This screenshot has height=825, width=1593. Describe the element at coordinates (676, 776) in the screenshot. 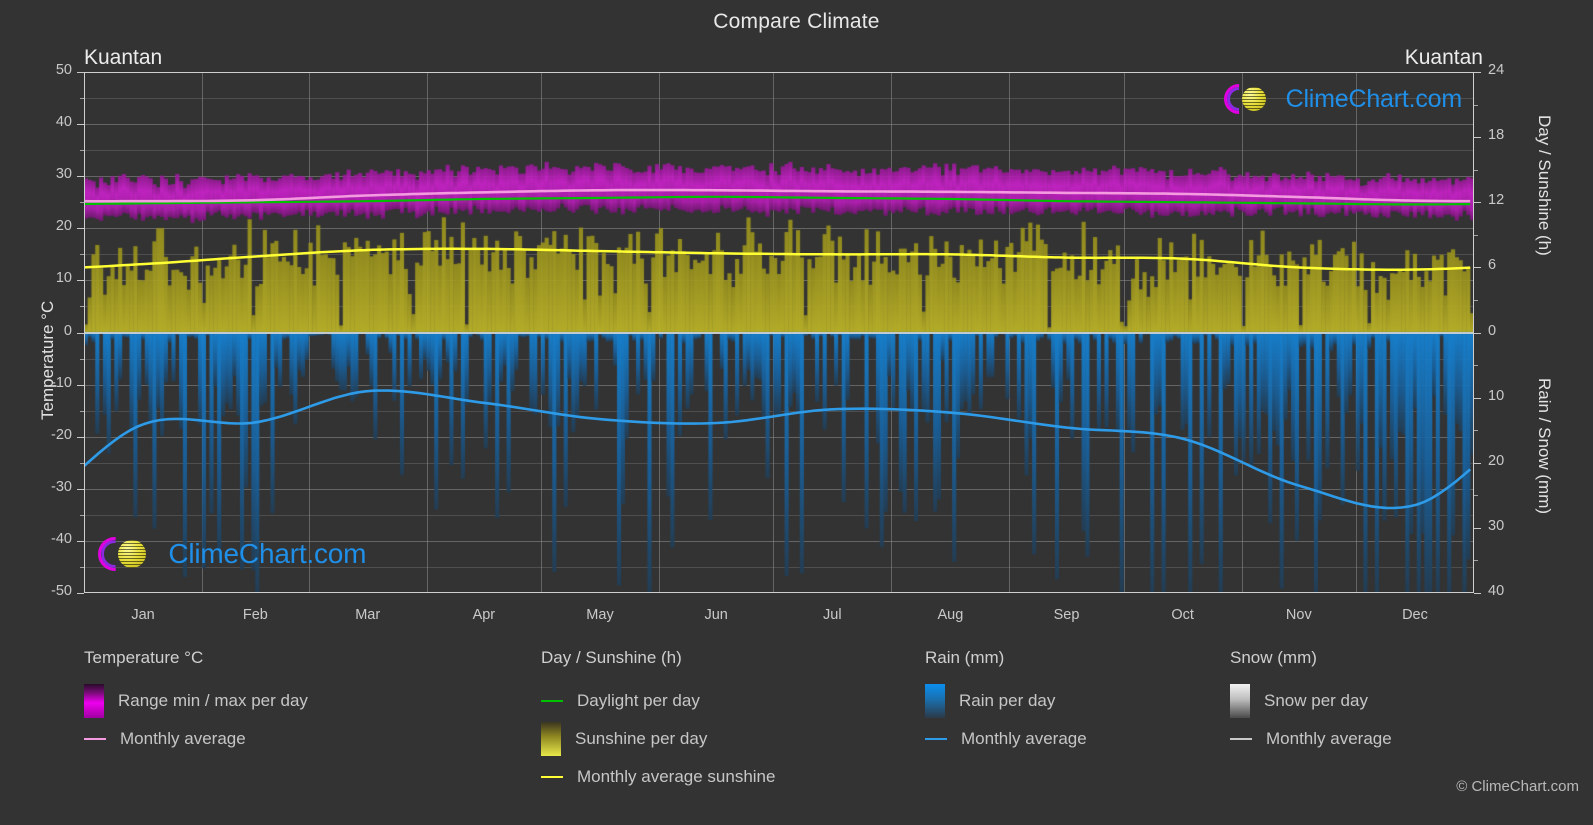

I see `legend-label: Monthly average sunshine` at that location.